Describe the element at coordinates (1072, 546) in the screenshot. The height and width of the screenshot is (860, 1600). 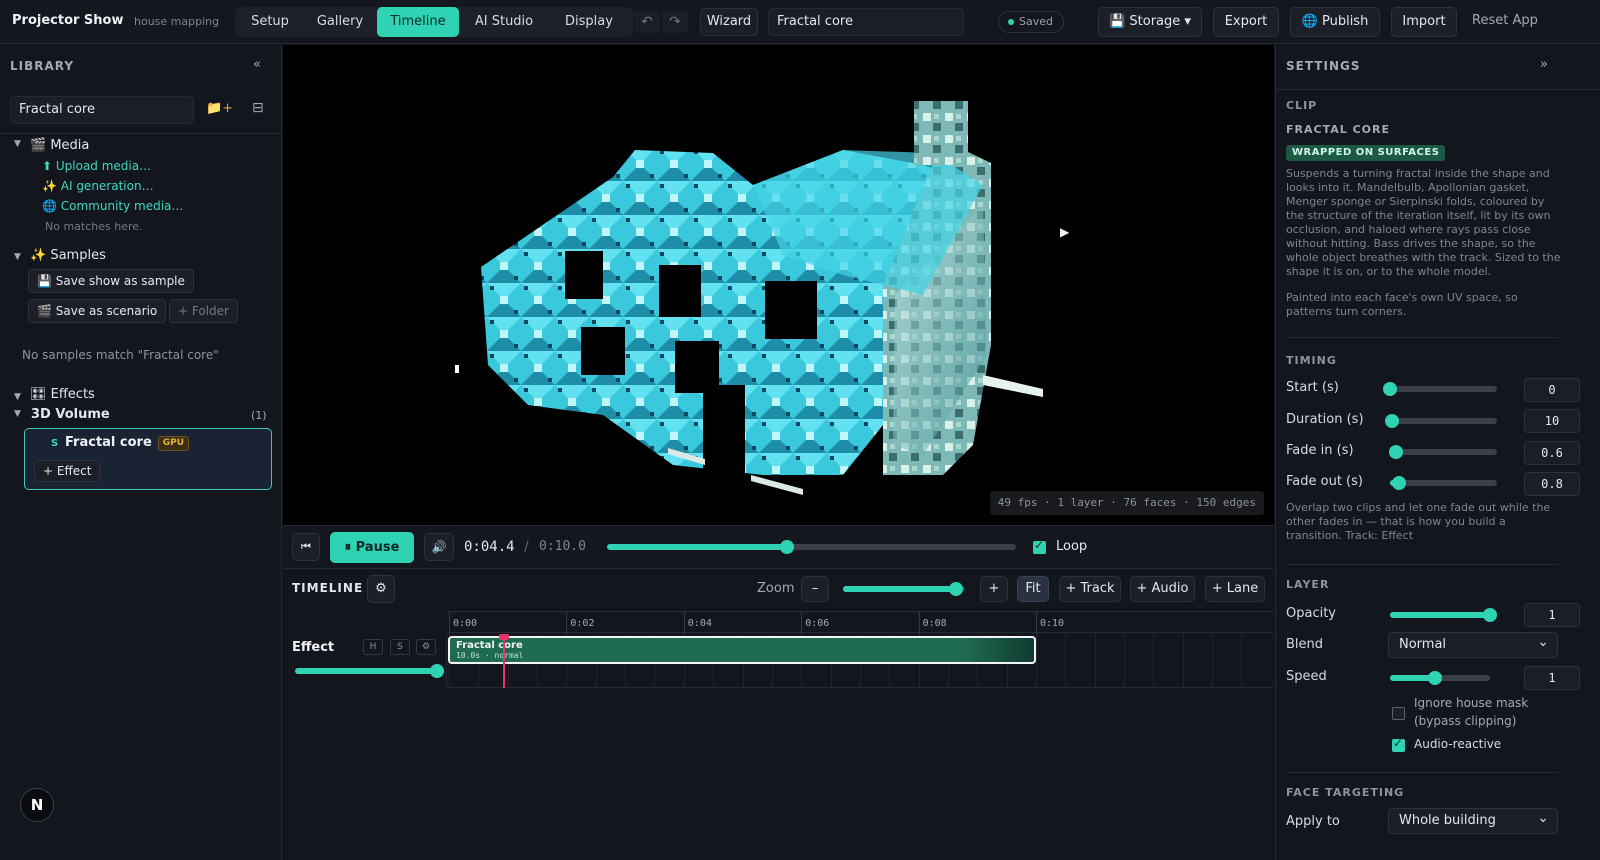
I see `loop-label: Loop` at that location.